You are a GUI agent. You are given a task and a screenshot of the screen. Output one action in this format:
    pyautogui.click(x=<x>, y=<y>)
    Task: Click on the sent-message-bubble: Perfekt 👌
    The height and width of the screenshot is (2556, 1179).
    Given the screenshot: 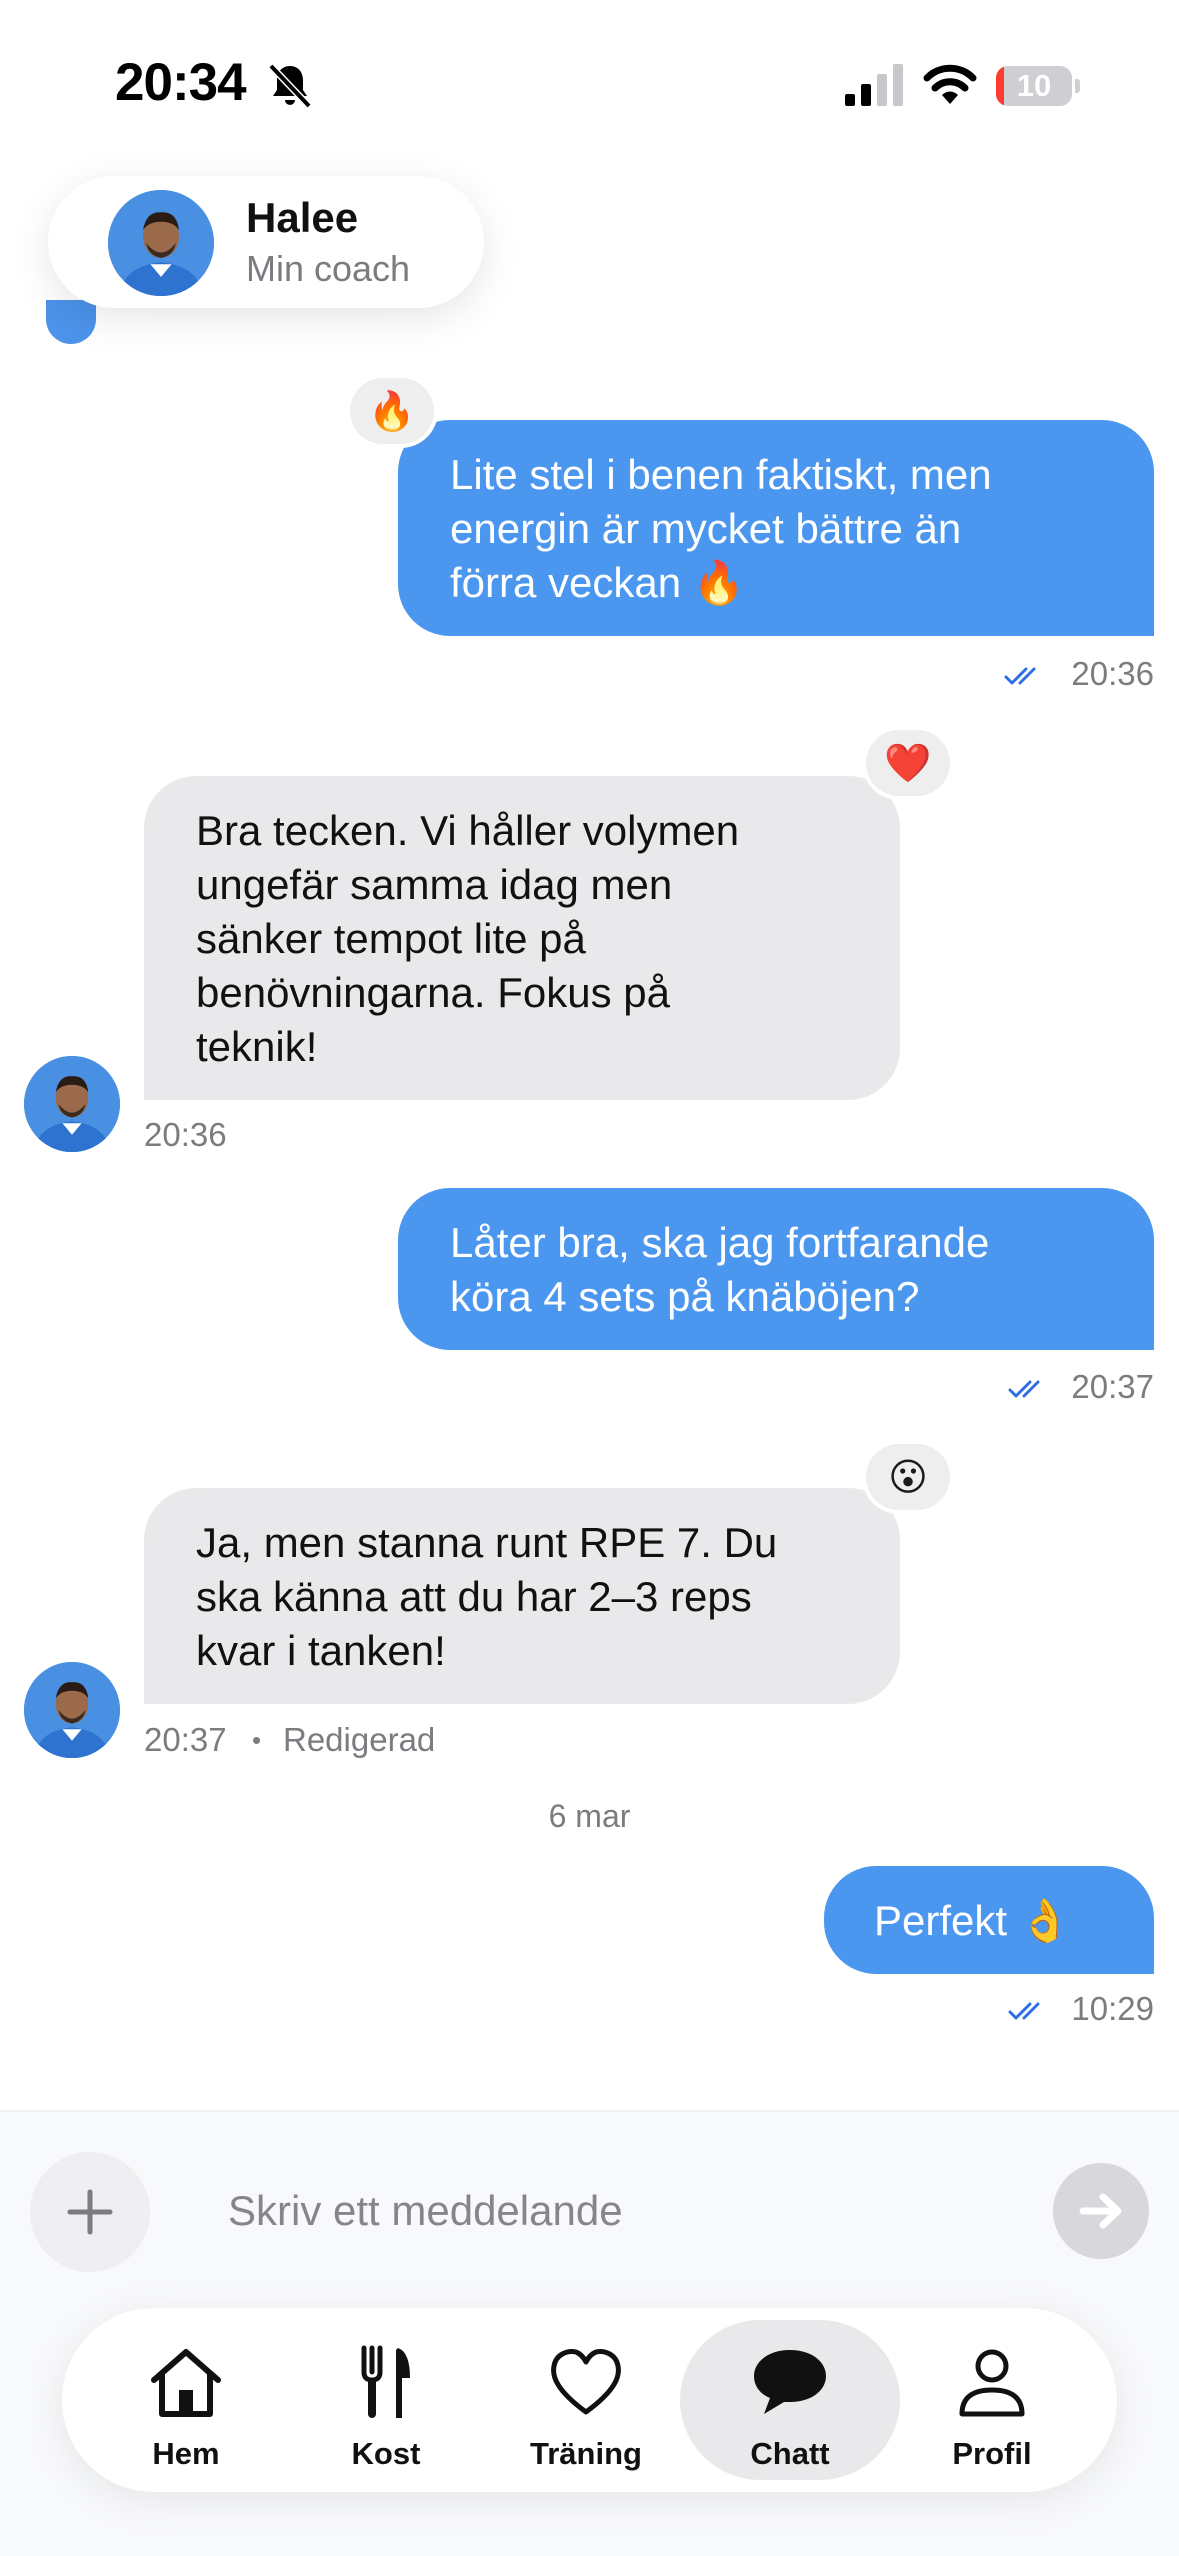 What is the action you would take?
    pyautogui.click(x=989, y=1920)
    